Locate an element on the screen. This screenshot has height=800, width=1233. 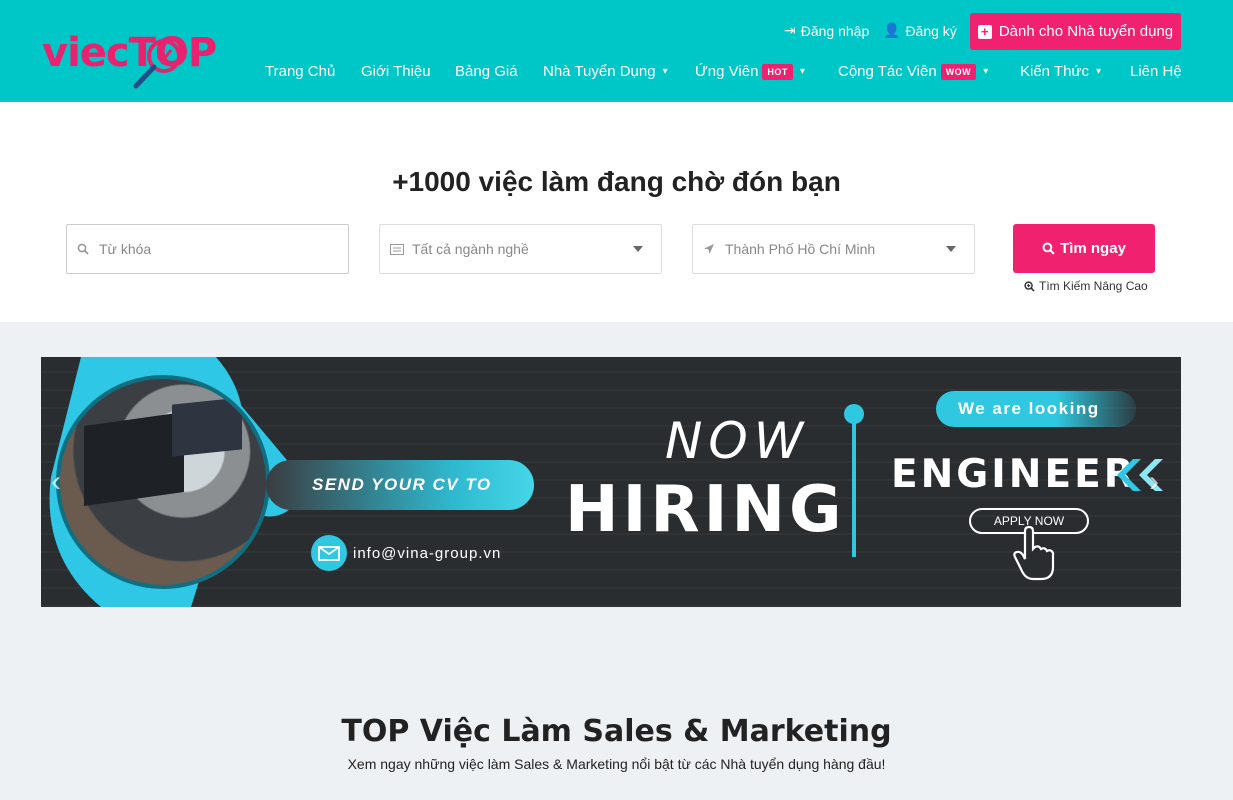
banner-email-row: info@vina-group.vn is located at coordinates (406, 553).